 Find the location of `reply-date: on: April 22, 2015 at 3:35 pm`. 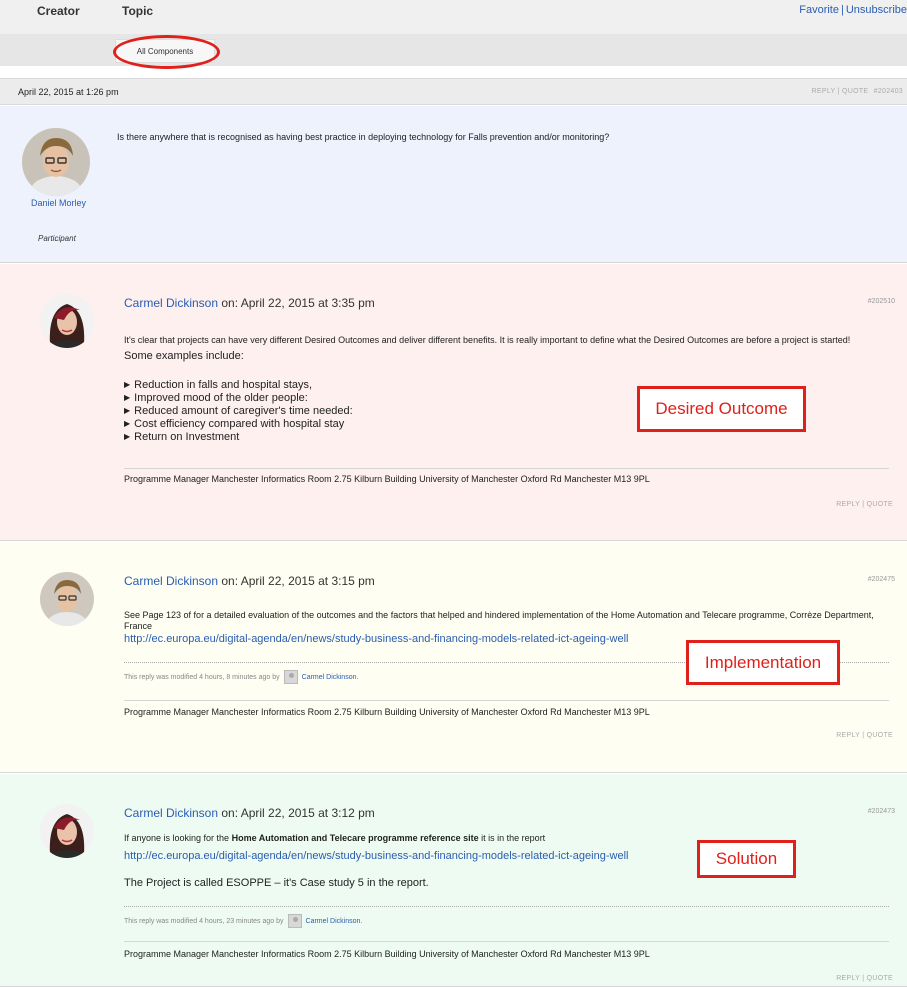

reply-date: on: April 22, 2015 at 3:35 pm is located at coordinates (296, 303).